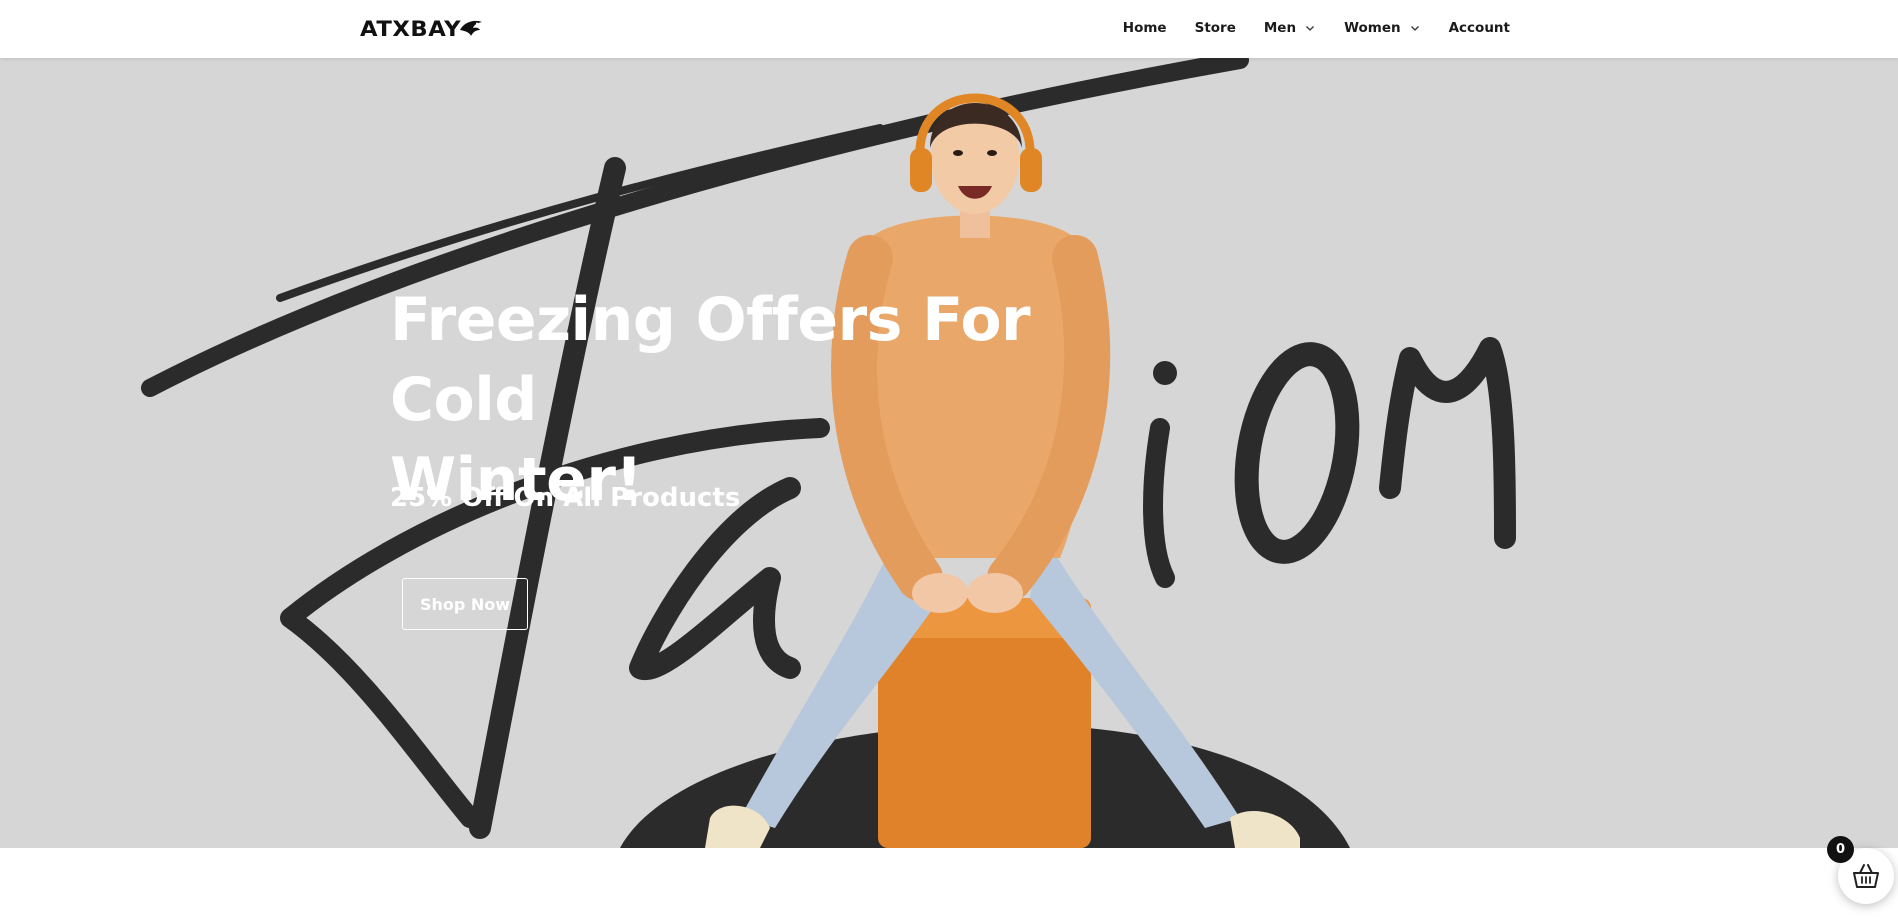 The height and width of the screenshot is (922, 1898). What do you see at coordinates (465, 604) in the screenshot?
I see `shop-now-button: Shop Now` at bounding box center [465, 604].